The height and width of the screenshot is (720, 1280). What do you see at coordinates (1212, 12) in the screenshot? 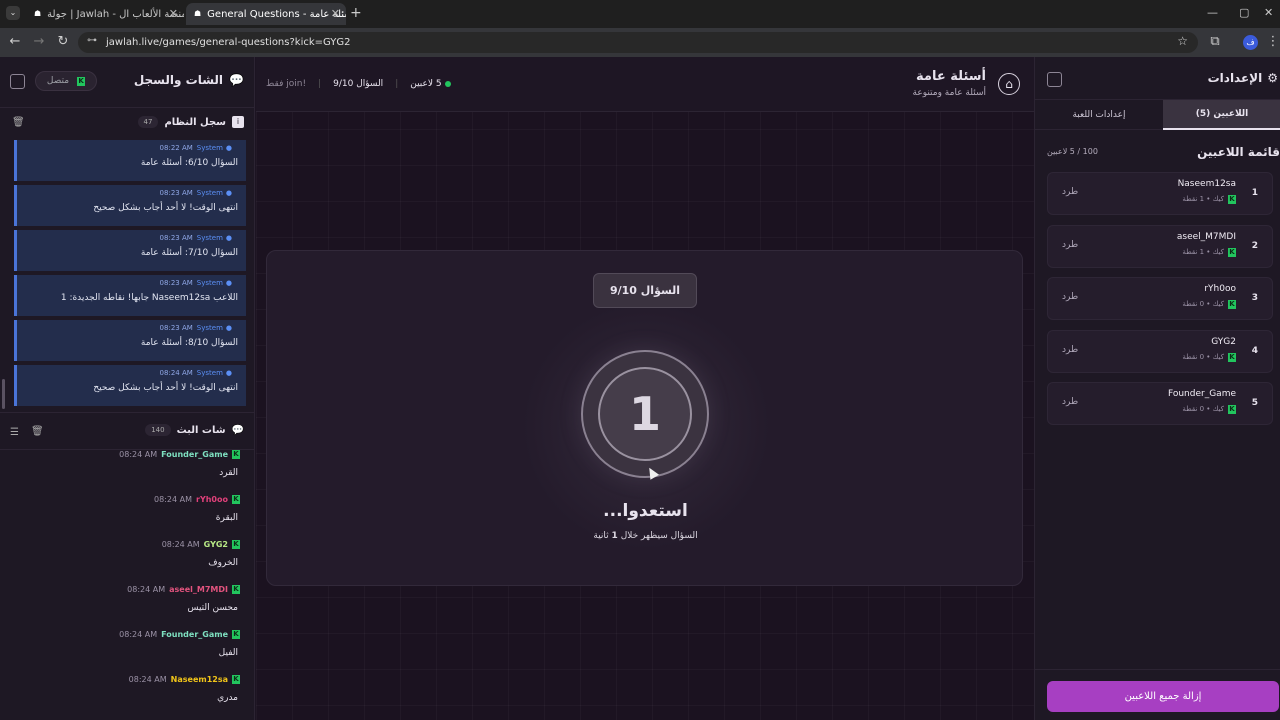
I see `minimize-icon: —` at bounding box center [1212, 12].